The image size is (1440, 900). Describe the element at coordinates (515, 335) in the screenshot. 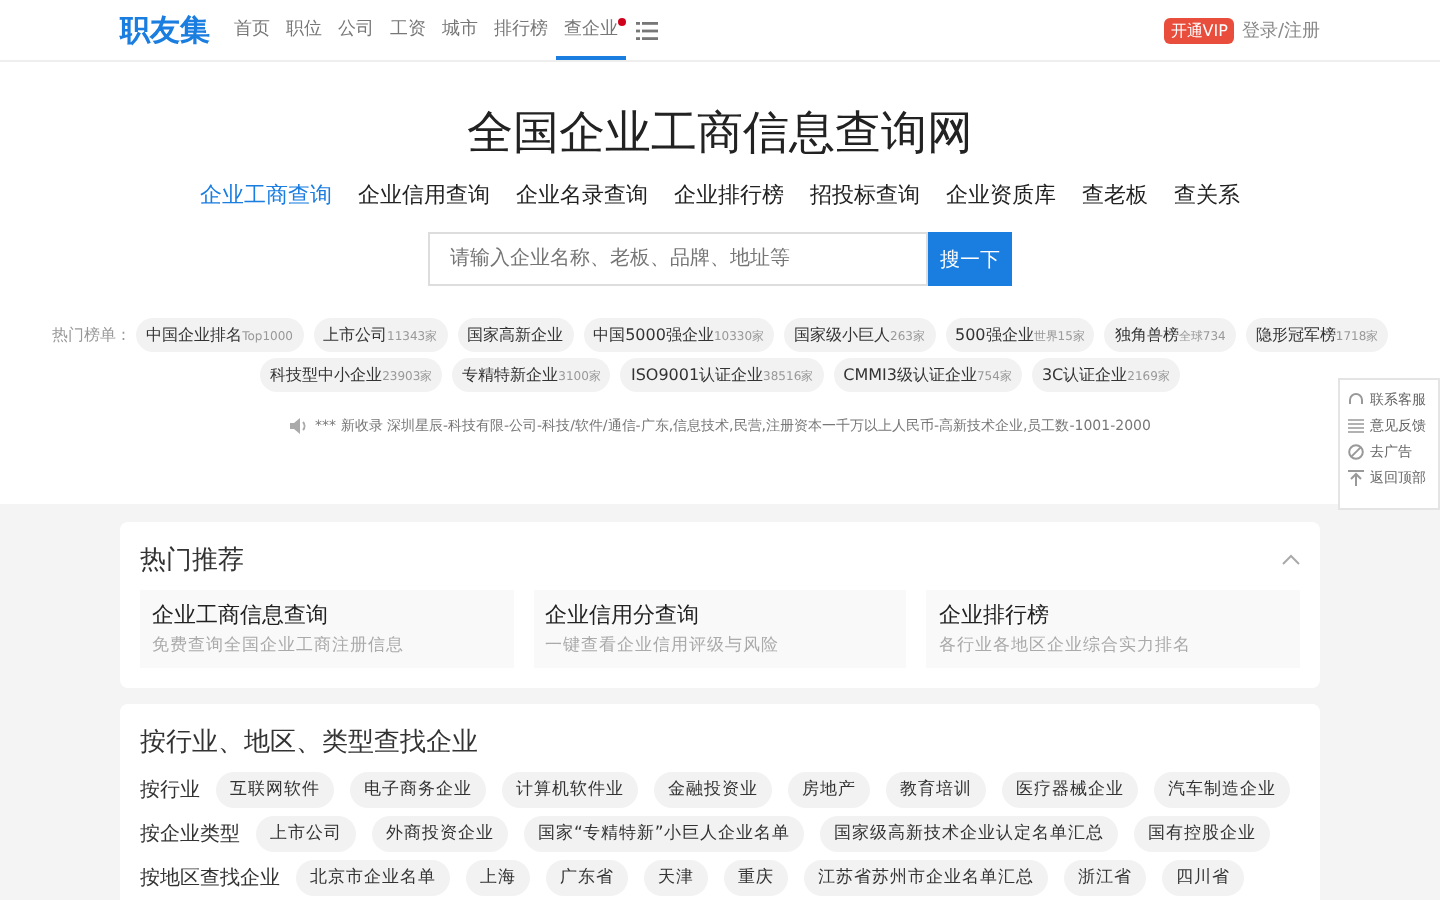

I see `ranking-chip: 国家高新企业` at that location.